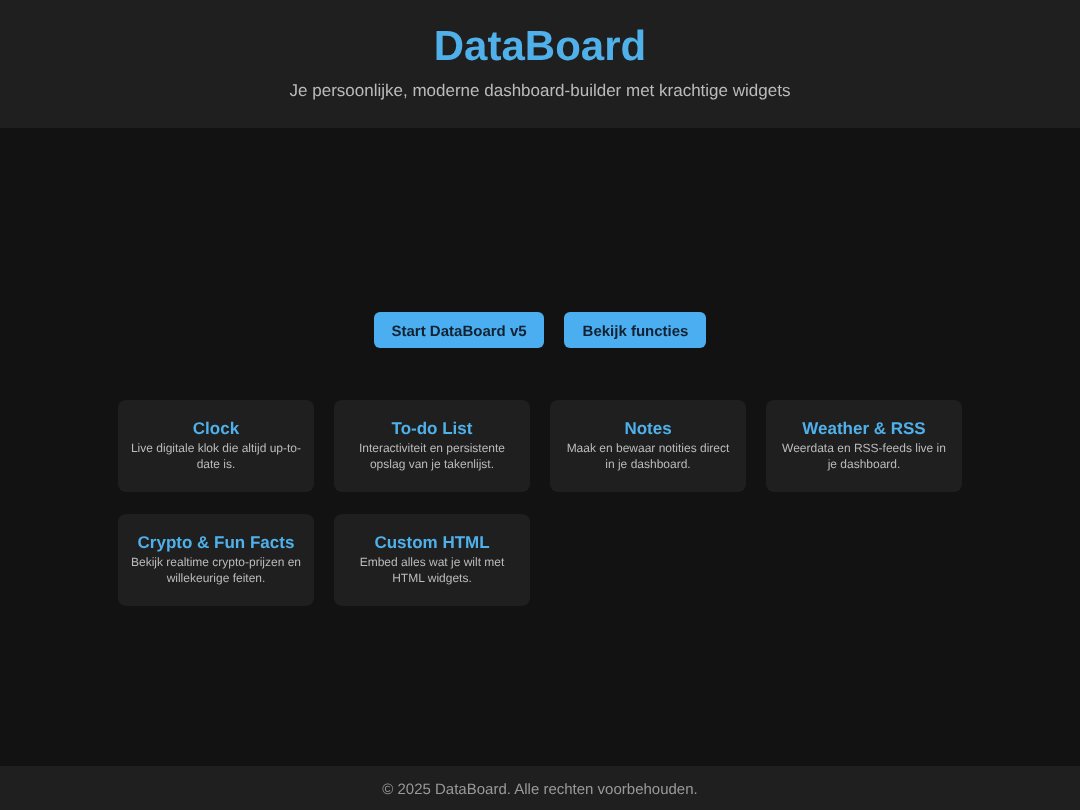 This screenshot has width=1080, height=810. I want to click on app-subtitle: Je persoonlijke, moderne dashboard-builder met krachtige widgets, so click(540, 90).